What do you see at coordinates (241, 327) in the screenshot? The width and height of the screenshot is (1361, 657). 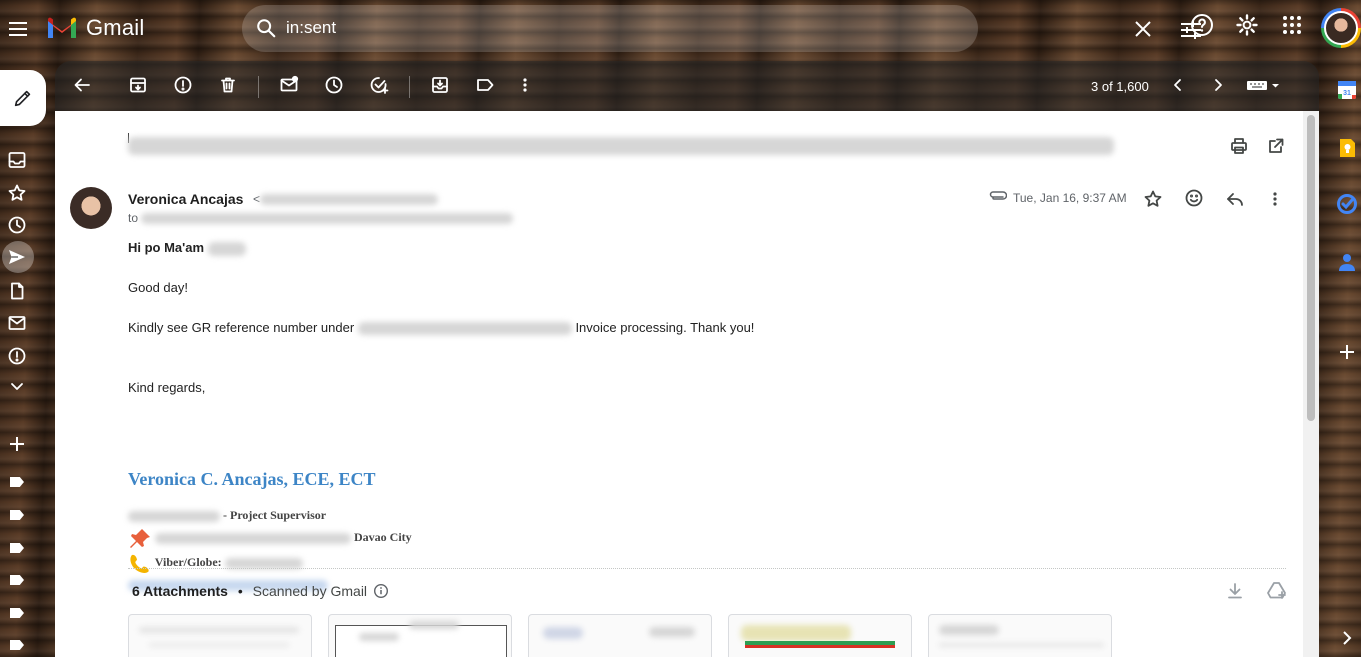 I see `body-line-2-start: Kindly see GR reference number under` at bounding box center [241, 327].